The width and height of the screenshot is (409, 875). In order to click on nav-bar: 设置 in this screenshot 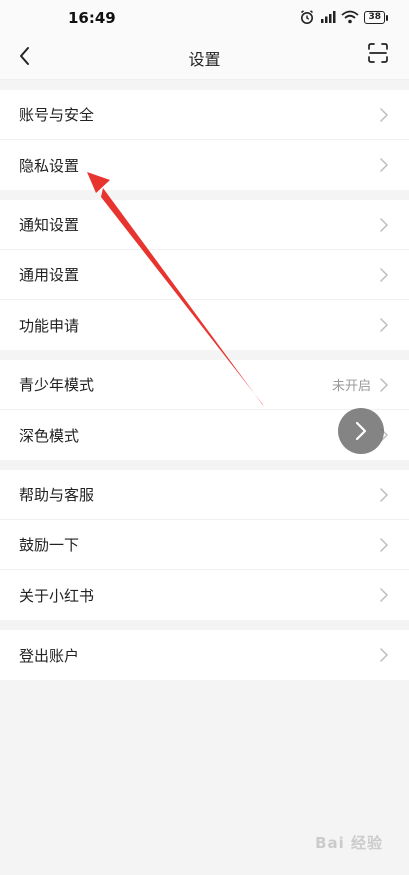, I will do `click(204, 58)`.